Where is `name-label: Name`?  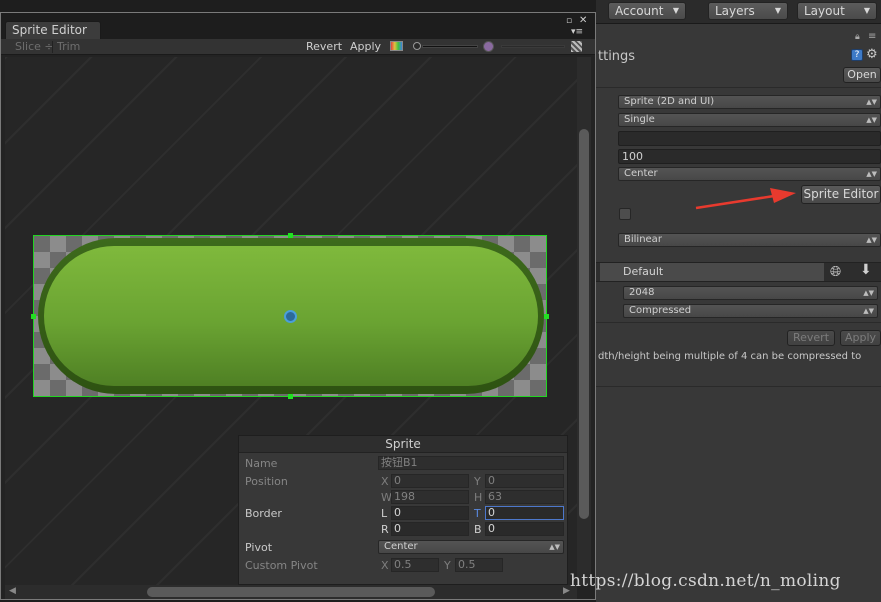 name-label: Name is located at coordinates (261, 463).